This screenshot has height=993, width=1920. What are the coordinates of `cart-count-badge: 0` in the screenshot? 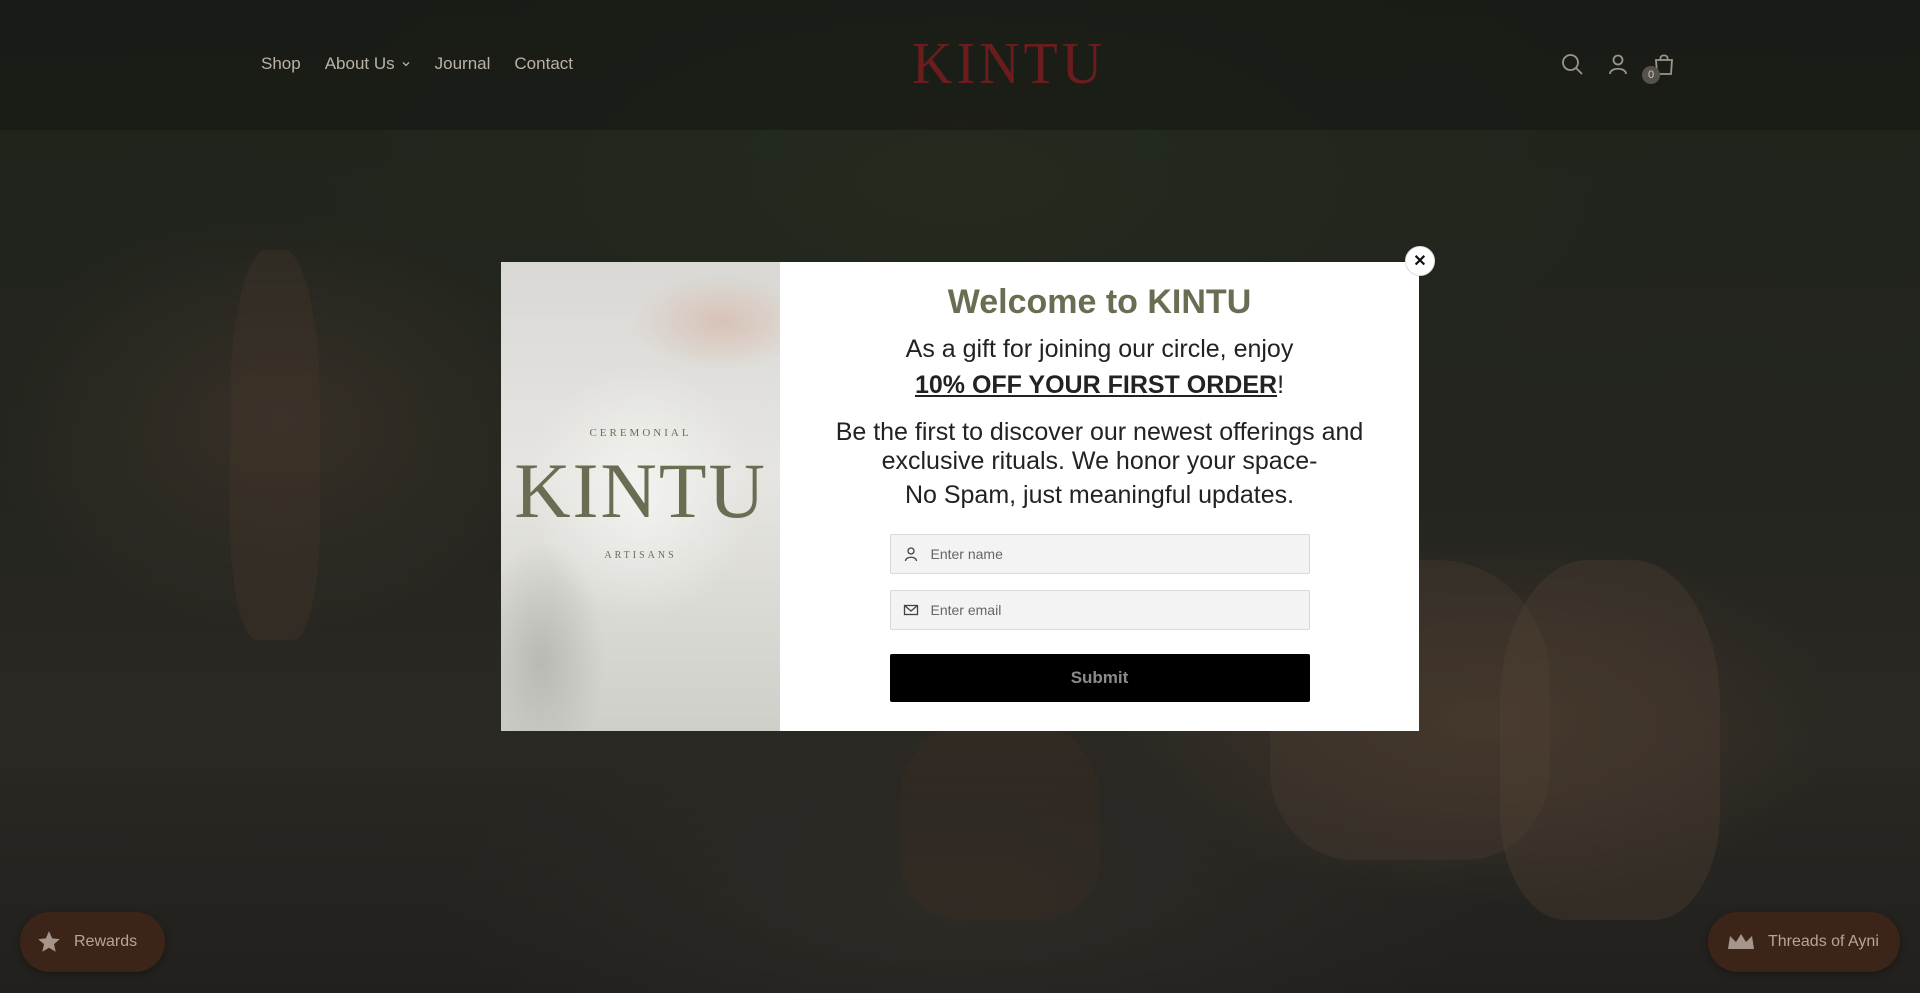 It's located at (1651, 75).